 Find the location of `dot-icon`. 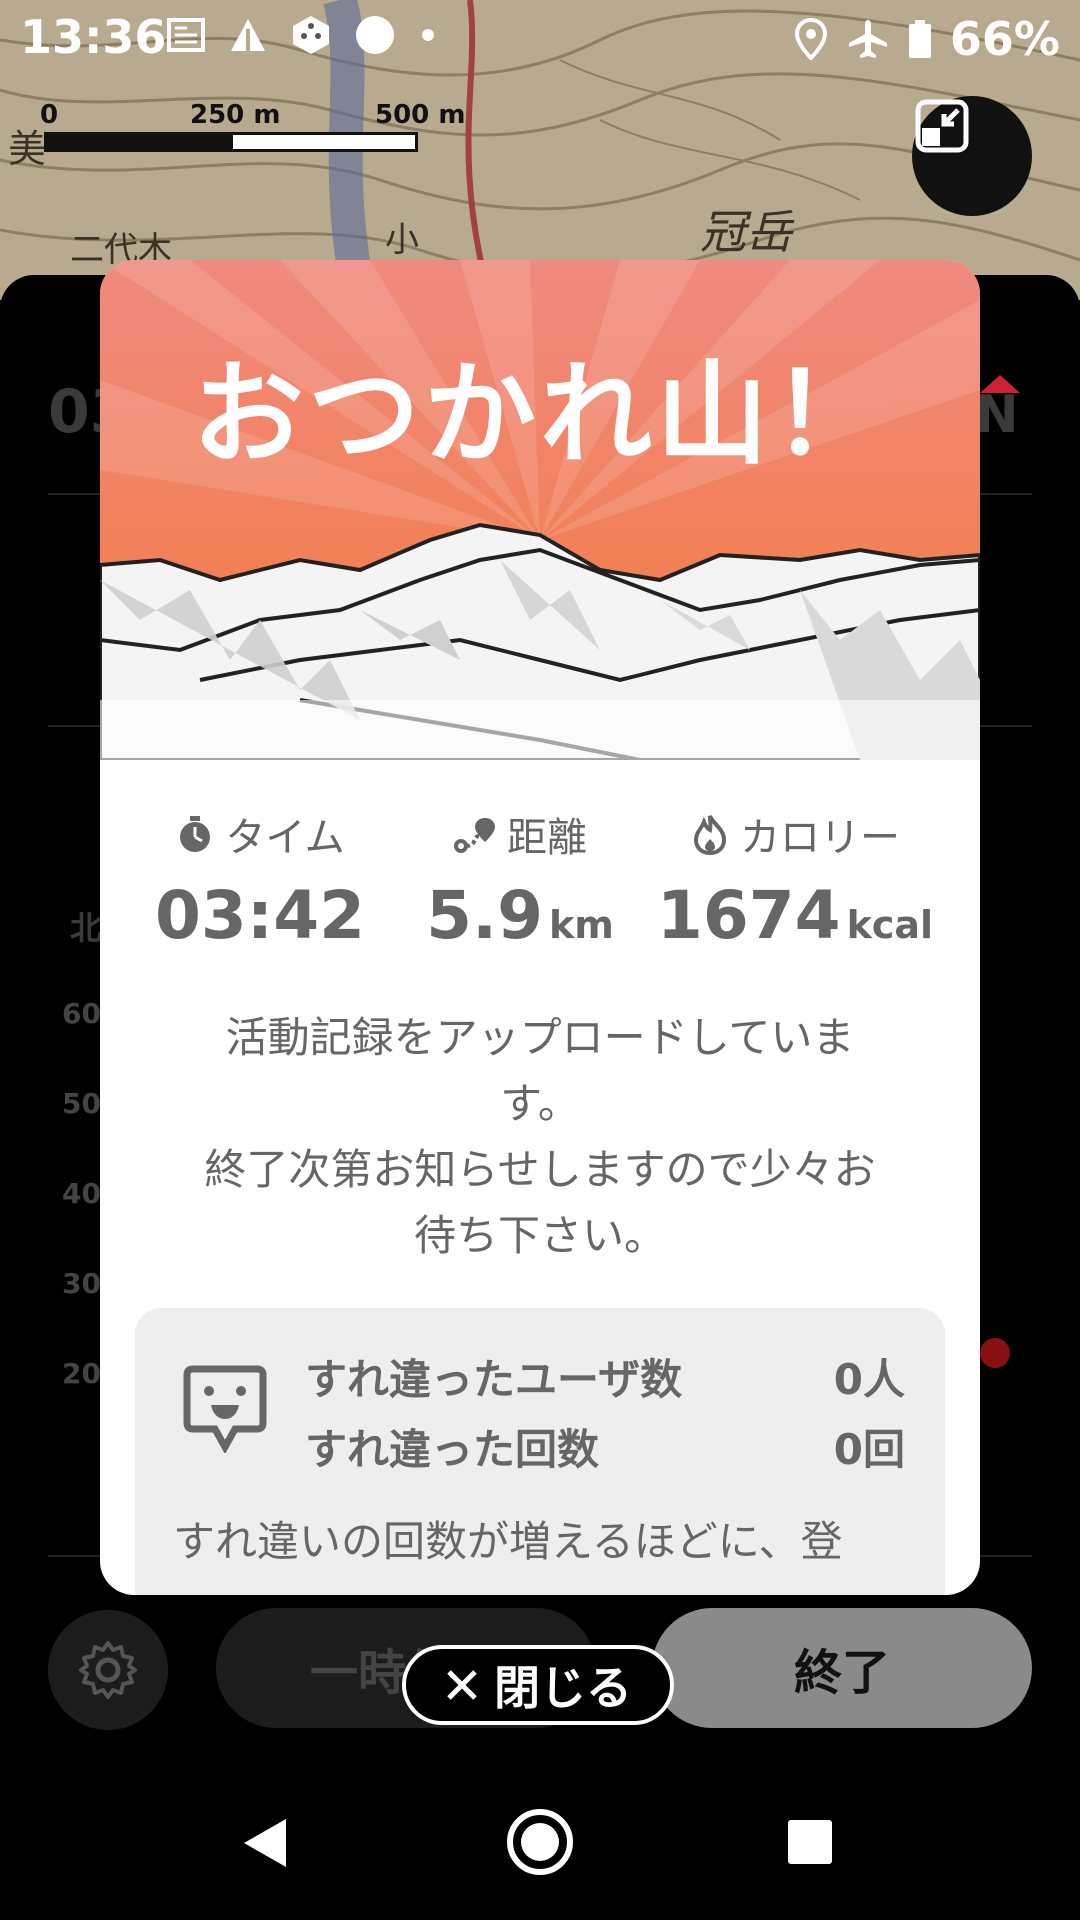

dot-icon is located at coordinates (428, 35).